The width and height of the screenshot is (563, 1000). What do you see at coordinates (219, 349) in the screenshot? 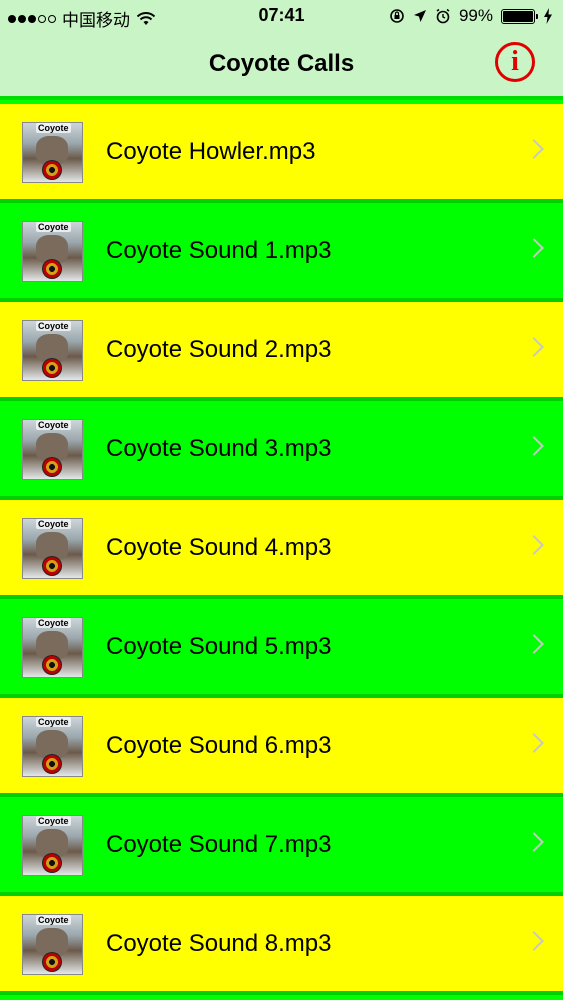
I see `sound-label: Coyote Sound 2.mp3` at bounding box center [219, 349].